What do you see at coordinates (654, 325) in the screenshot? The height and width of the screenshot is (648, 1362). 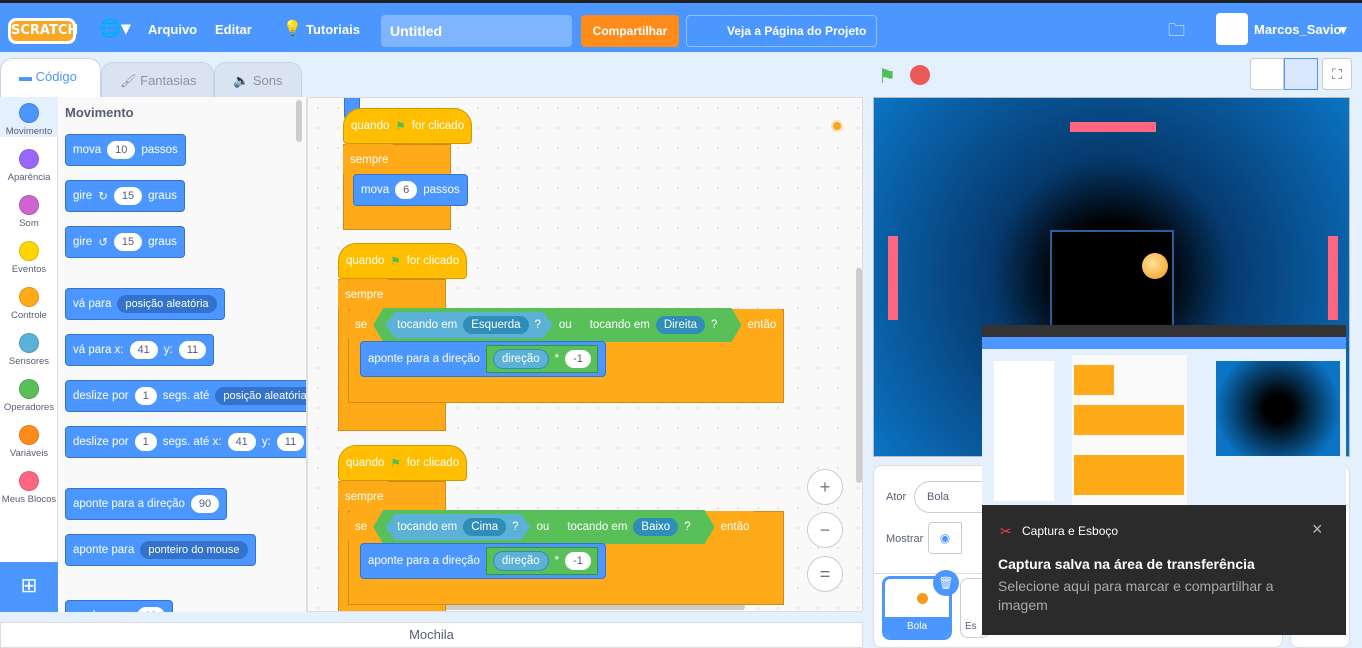 I see `touching-block: tocando em Direita?` at bounding box center [654, 325].